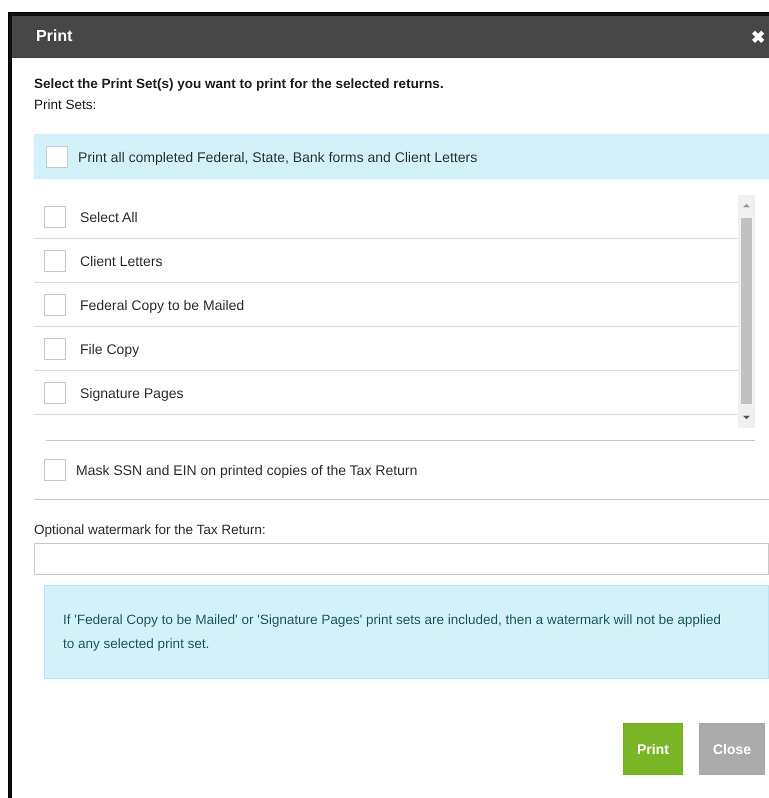 Image resolution: width=769 pixels, height=798 pixels. I want to click on print-set-label: Signature Pages, so click(132, 392).